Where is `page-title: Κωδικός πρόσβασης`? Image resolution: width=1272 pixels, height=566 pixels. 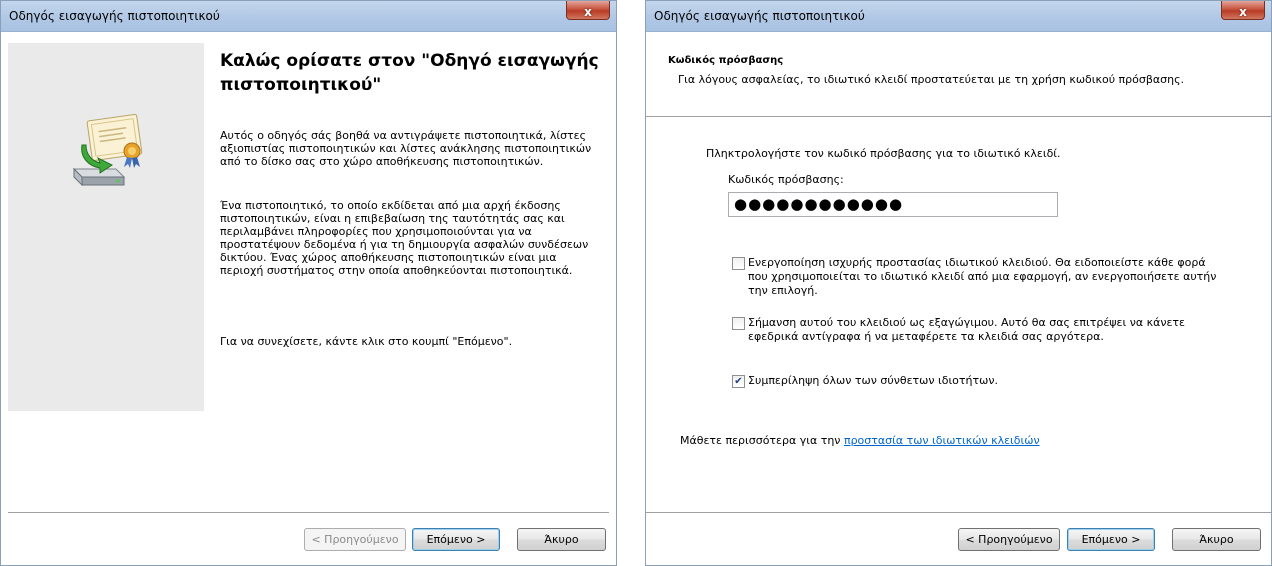
page-title: Κωδικός πρόσβασης is located at coordinates (726, 60).